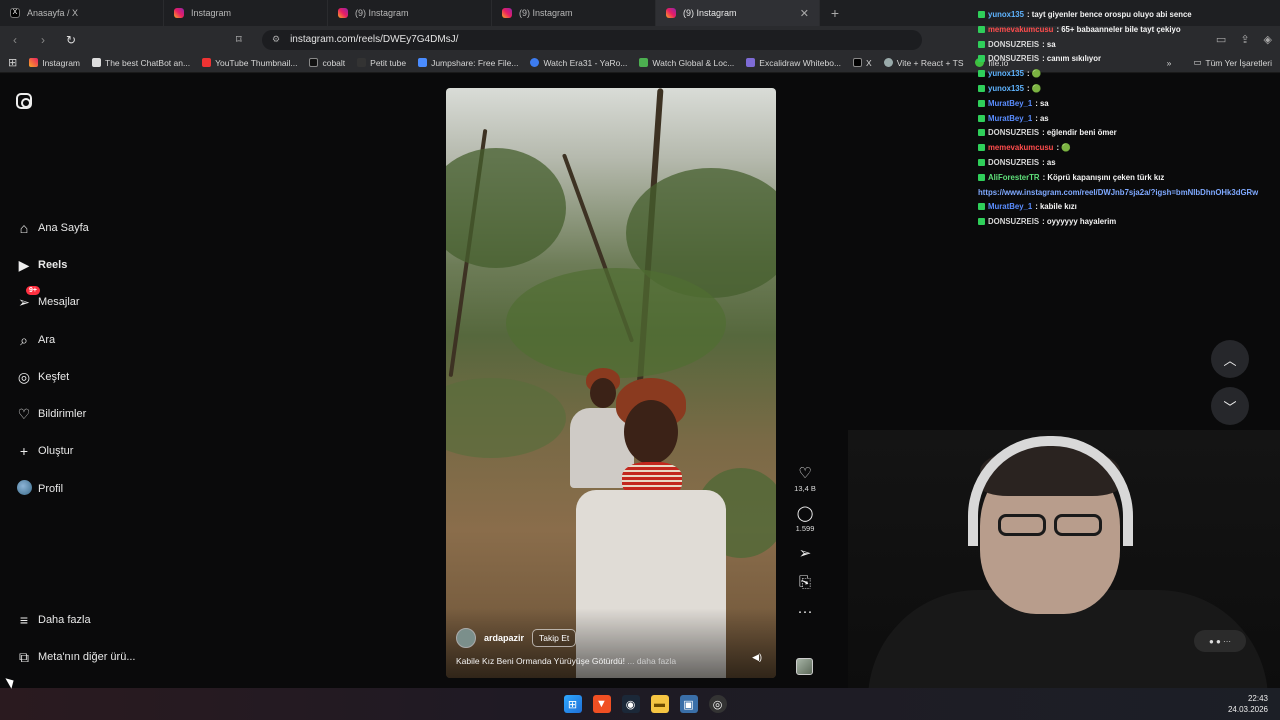 The height and width of the screenshot is (720, 1280). What do you see at coordinates (1042, 118) in the screenshot?
I see `chat-text: : as` at bounding box center [1042, 118].